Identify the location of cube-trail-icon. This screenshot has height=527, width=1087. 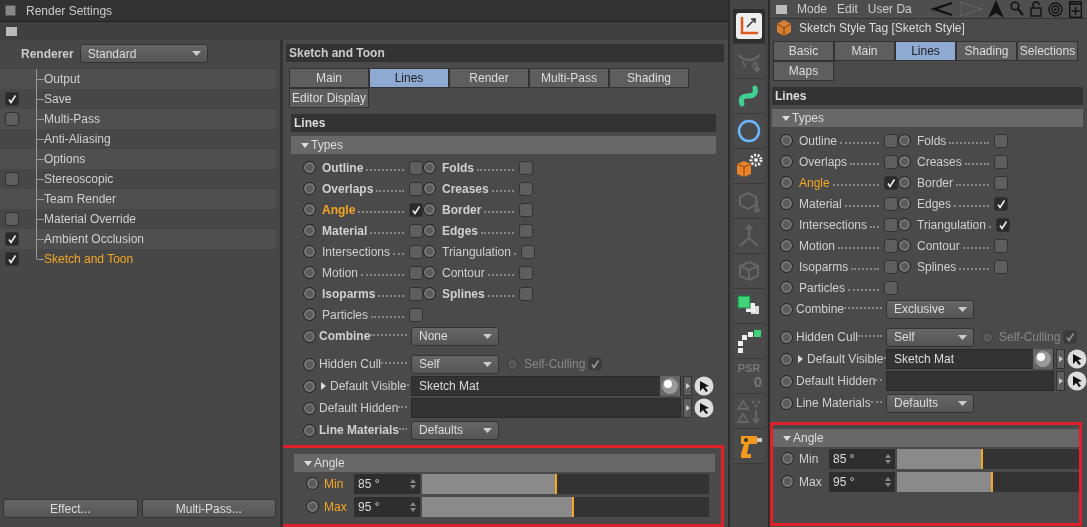
(749, 341).